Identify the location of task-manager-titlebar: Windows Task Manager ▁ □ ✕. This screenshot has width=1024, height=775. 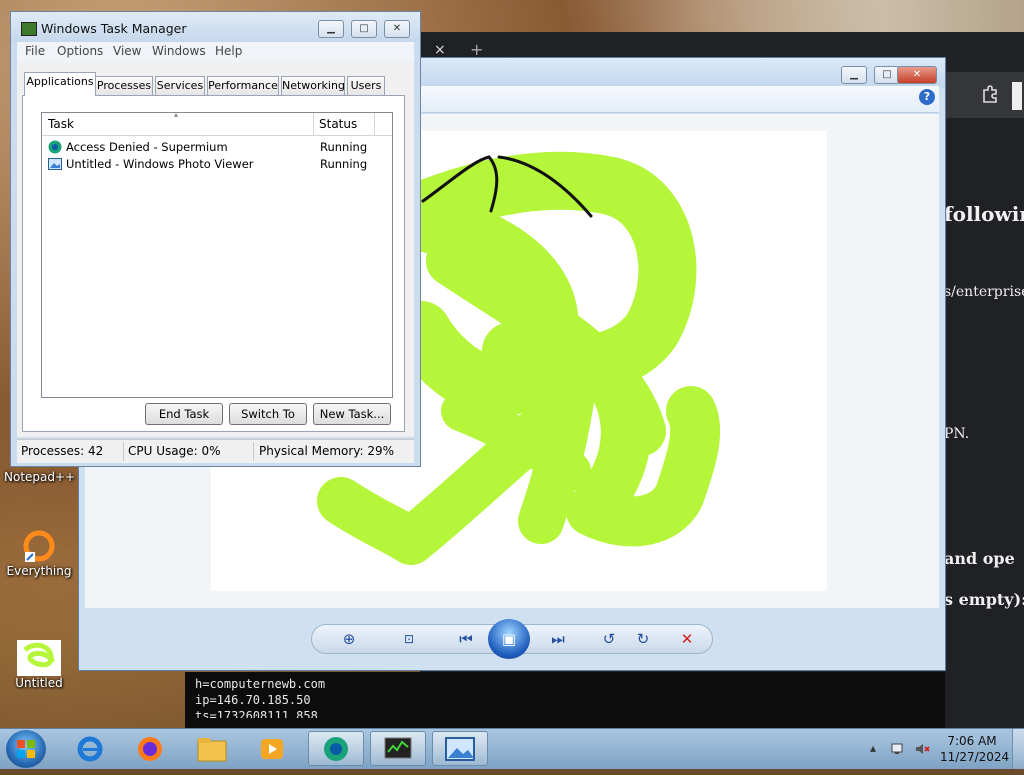
(215, 27).